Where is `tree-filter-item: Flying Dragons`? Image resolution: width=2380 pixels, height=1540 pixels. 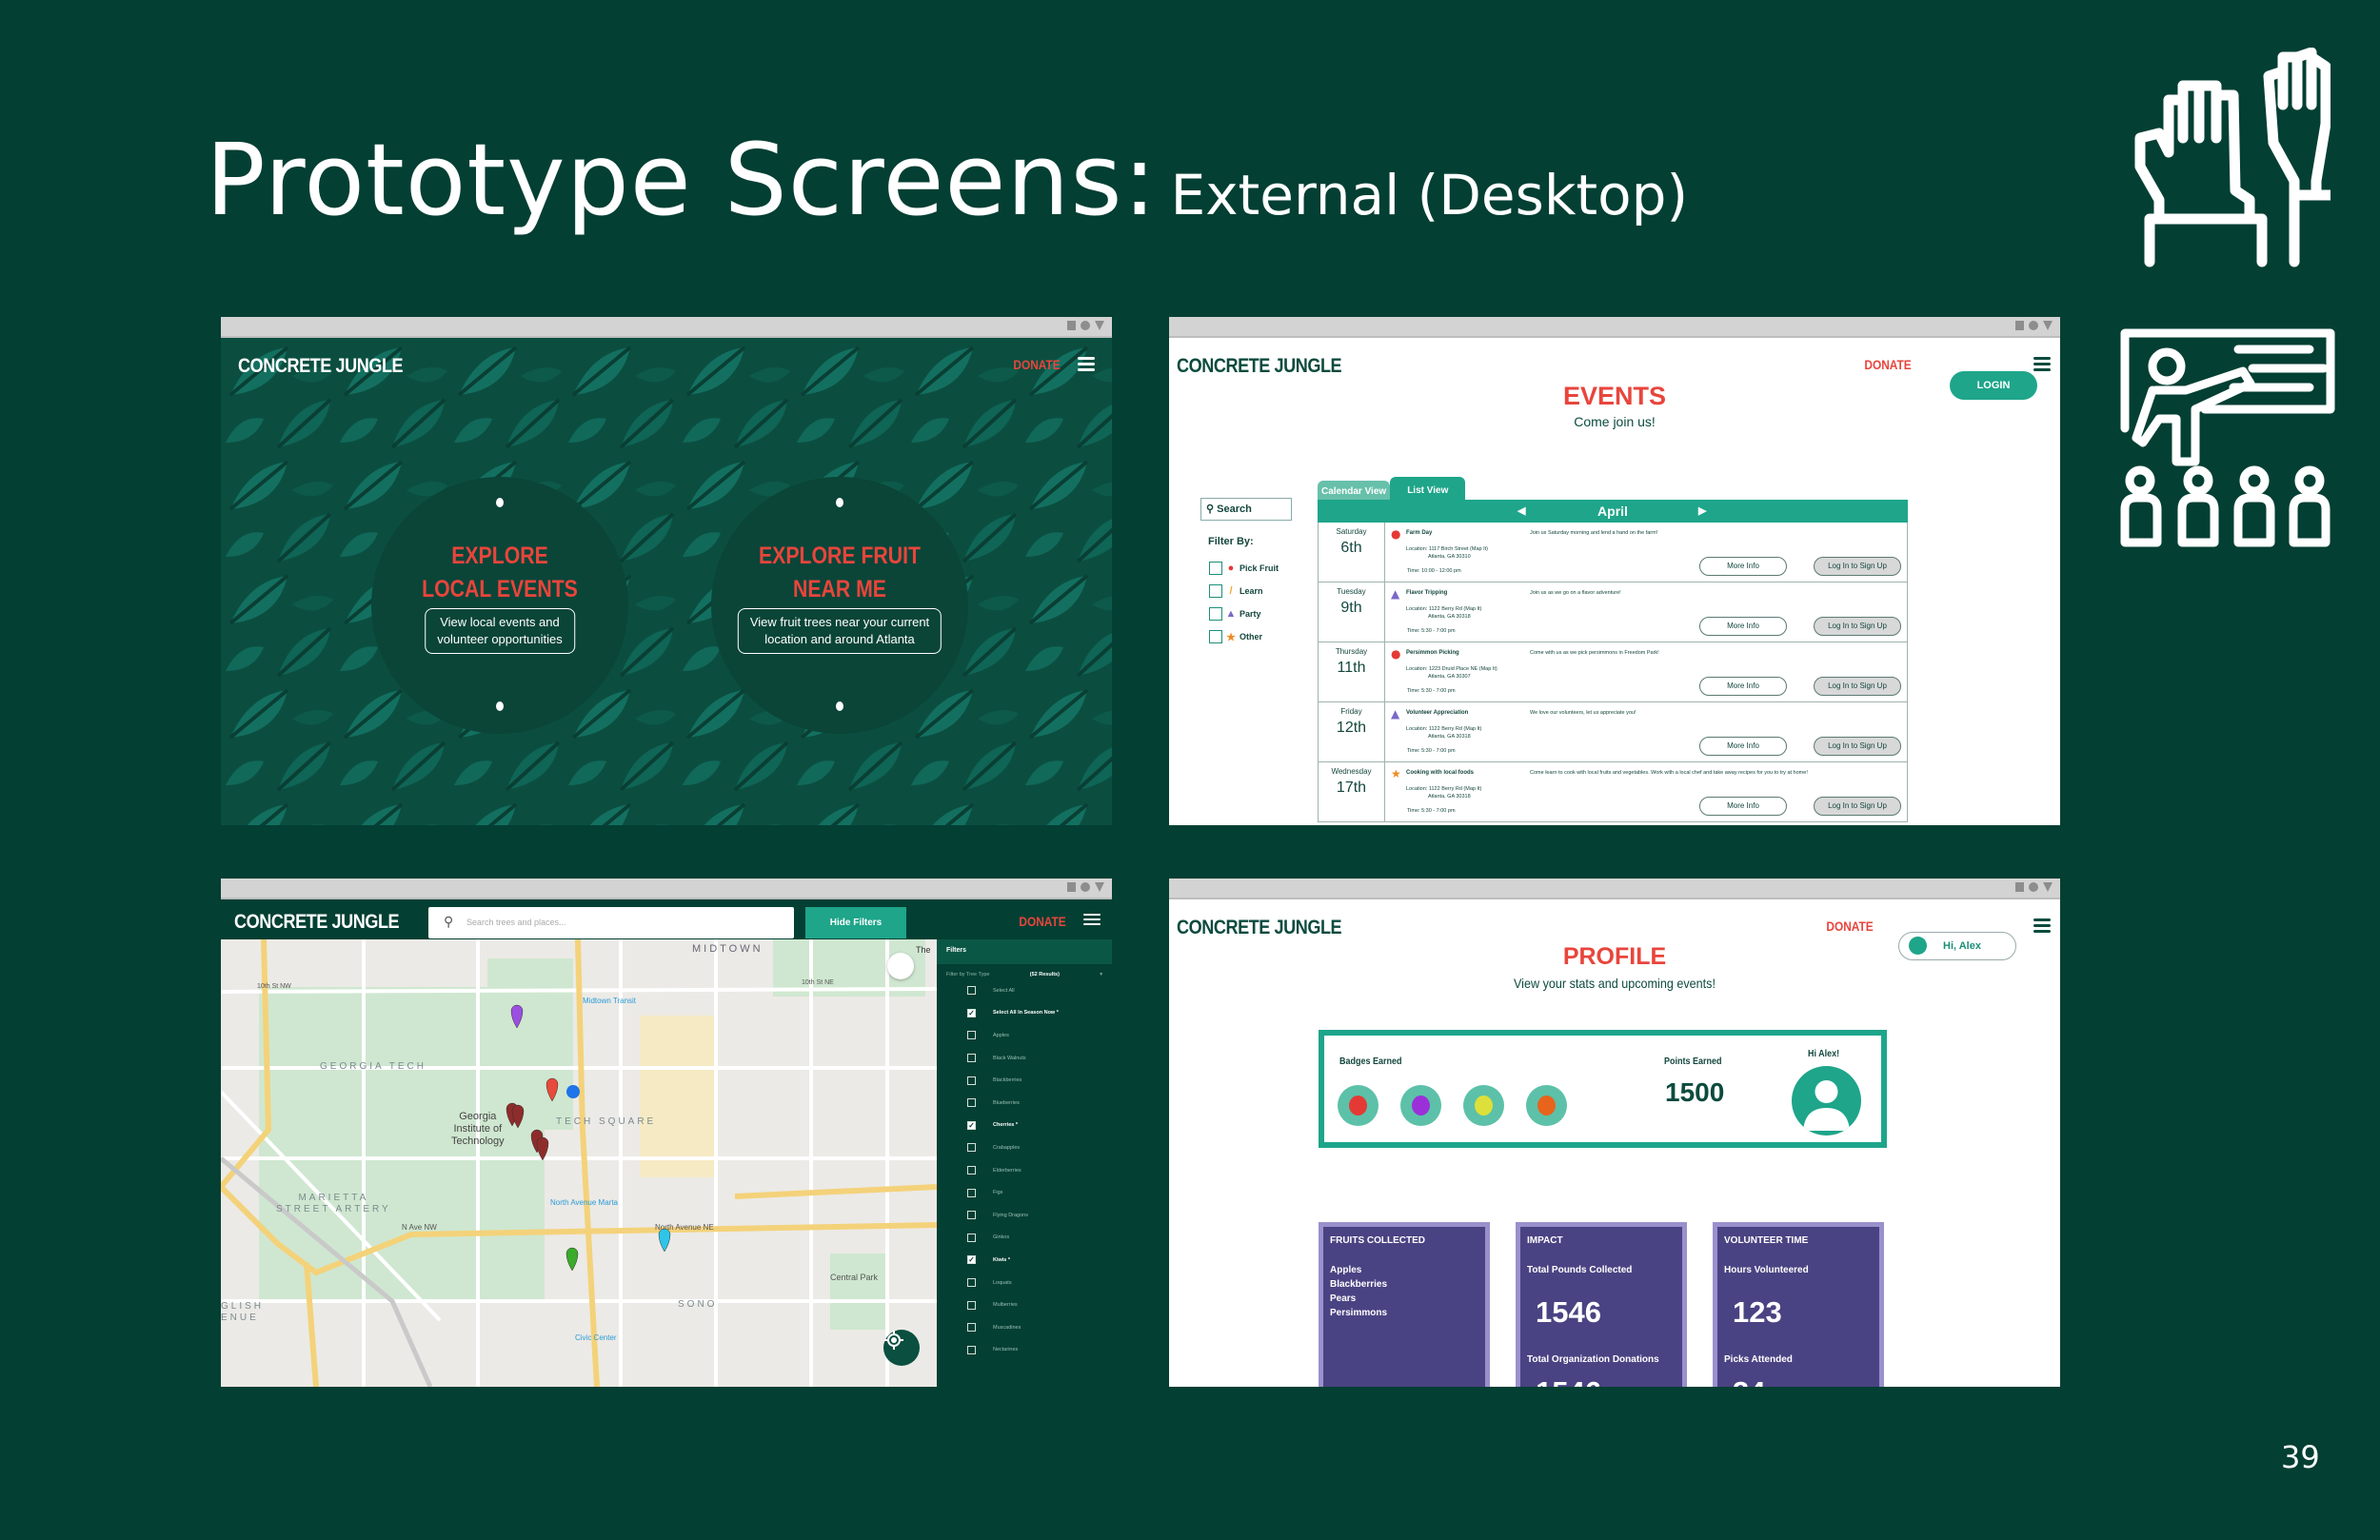 tree-filter-item: Flying Dragons is located at coordinates (1024, 1215).